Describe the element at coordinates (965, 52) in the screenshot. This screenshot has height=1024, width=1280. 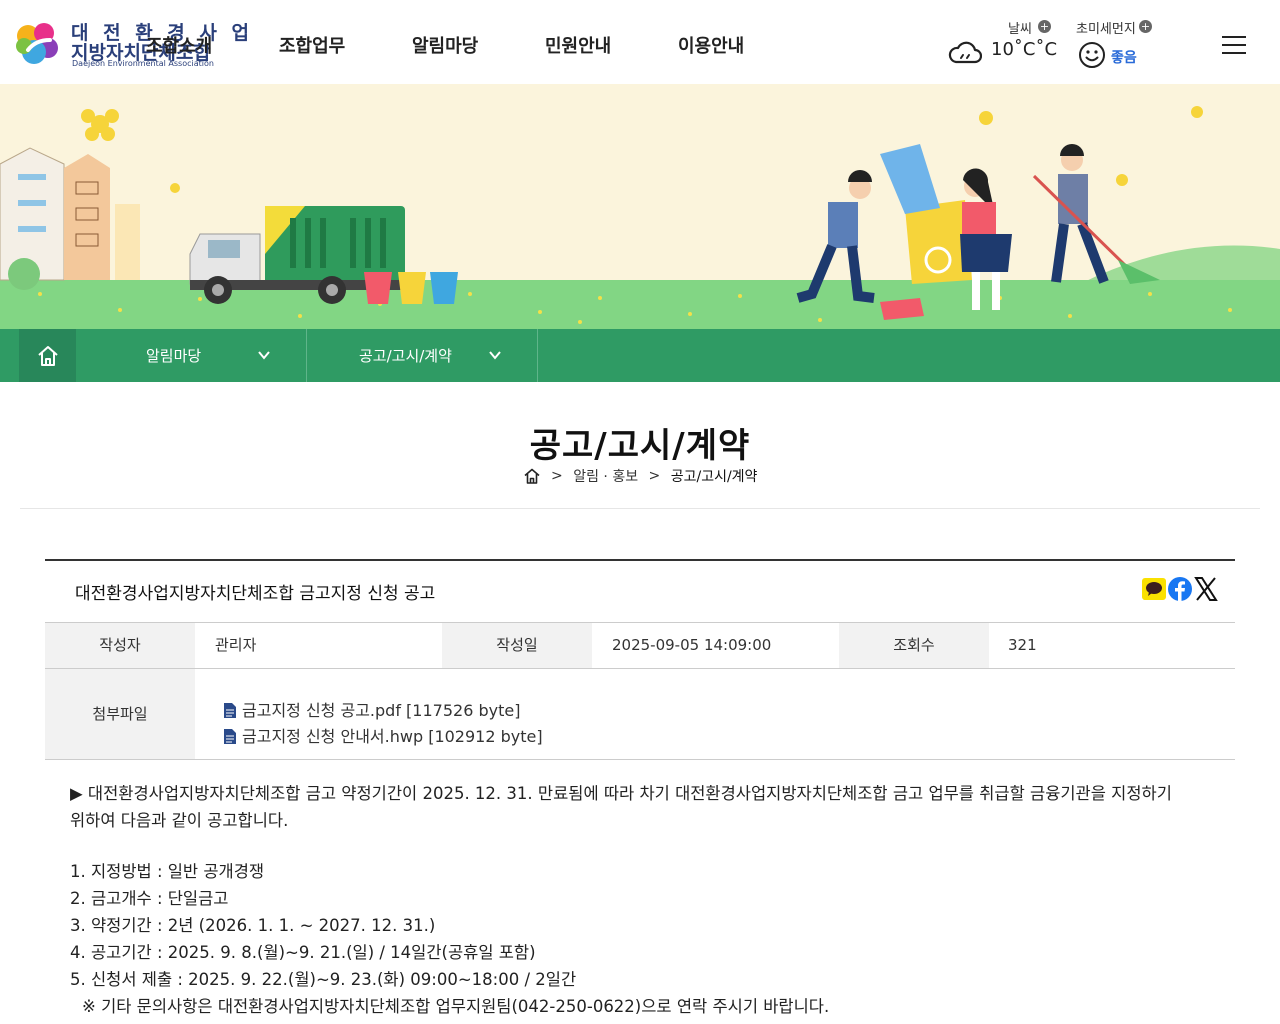
I see `cloud-icon` at that location.